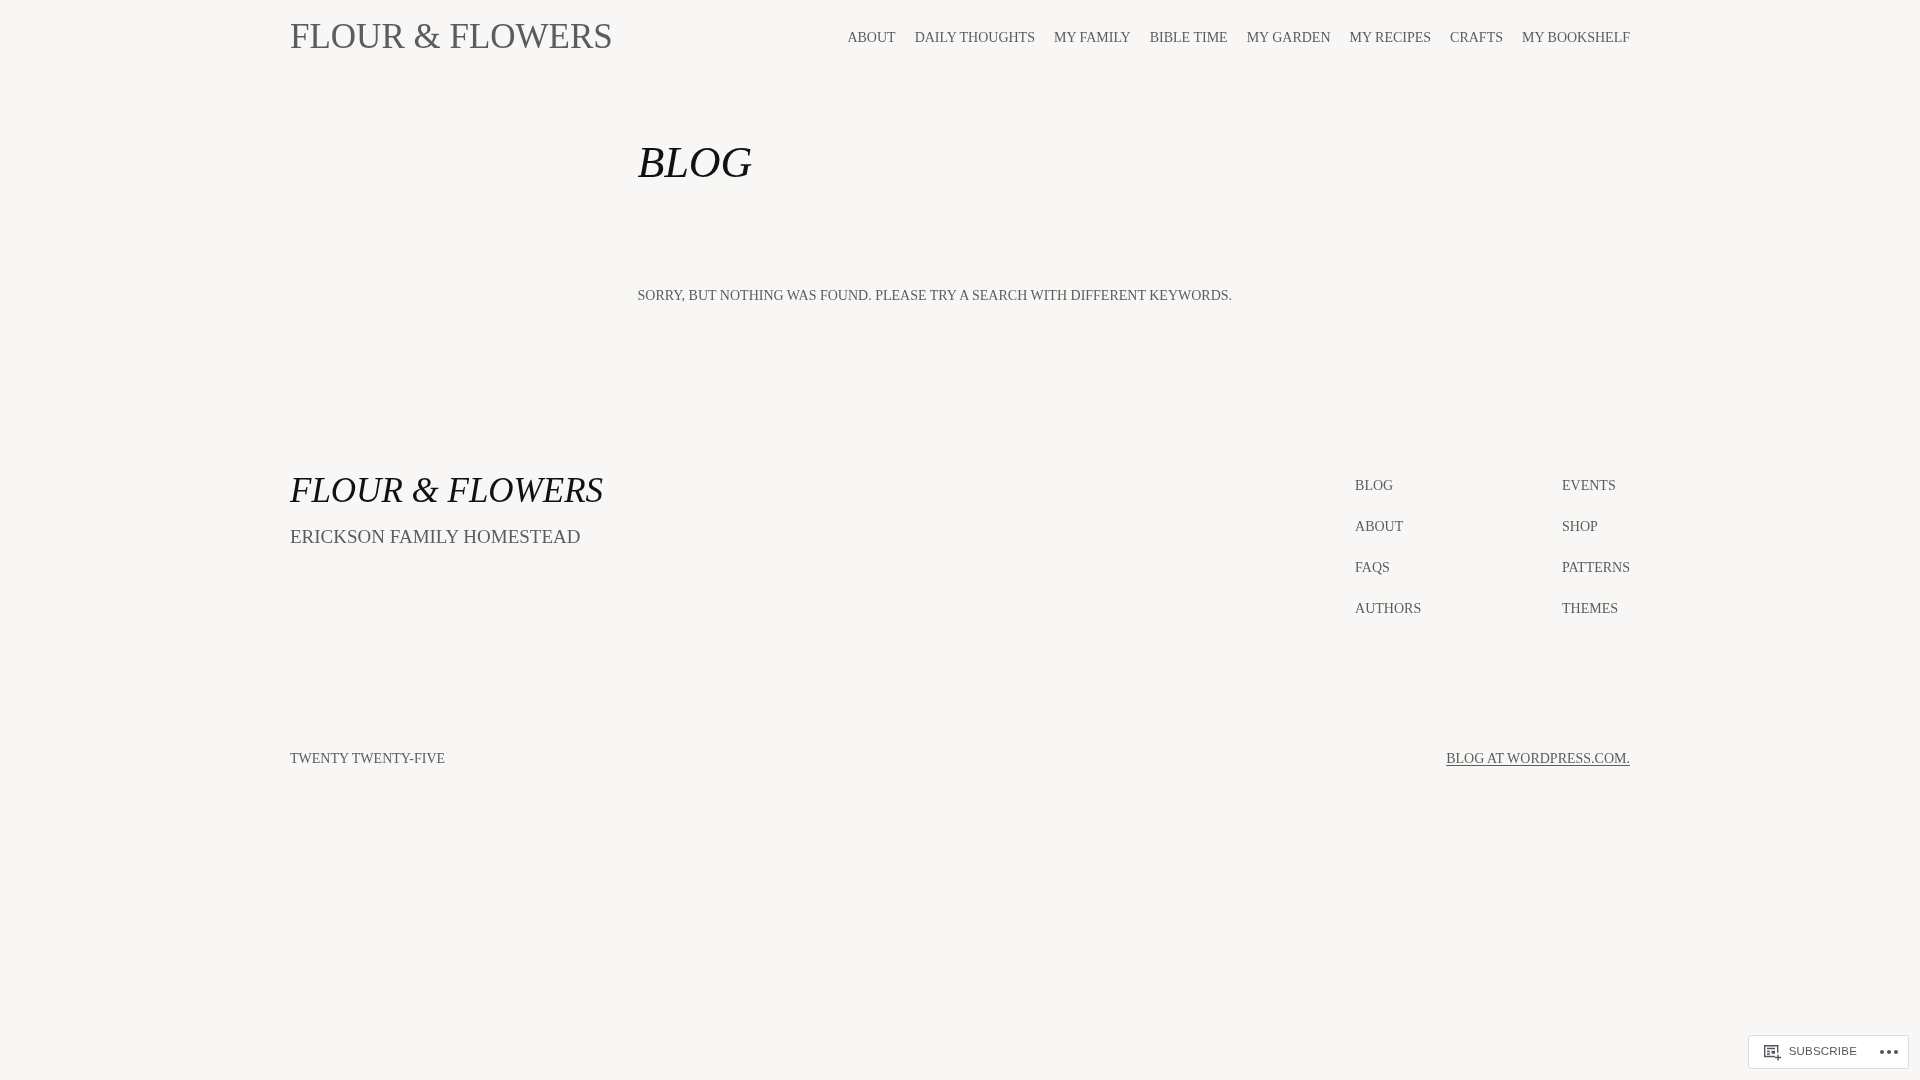 This screenshot has height=1080, width=1920. I want to click on nav-link: DAILY THOUGHTS, so click(974, 37).